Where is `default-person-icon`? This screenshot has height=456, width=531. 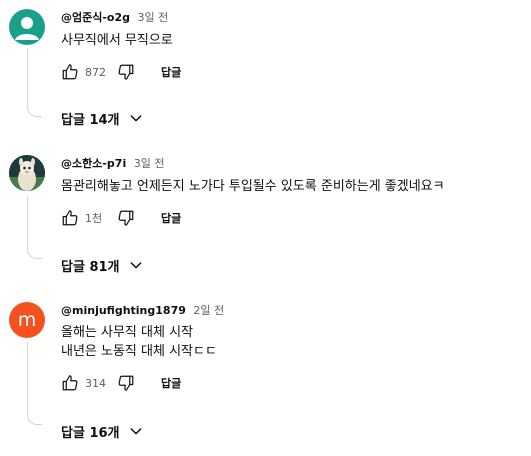 default-person-icon is located at coordinates (27, 28).